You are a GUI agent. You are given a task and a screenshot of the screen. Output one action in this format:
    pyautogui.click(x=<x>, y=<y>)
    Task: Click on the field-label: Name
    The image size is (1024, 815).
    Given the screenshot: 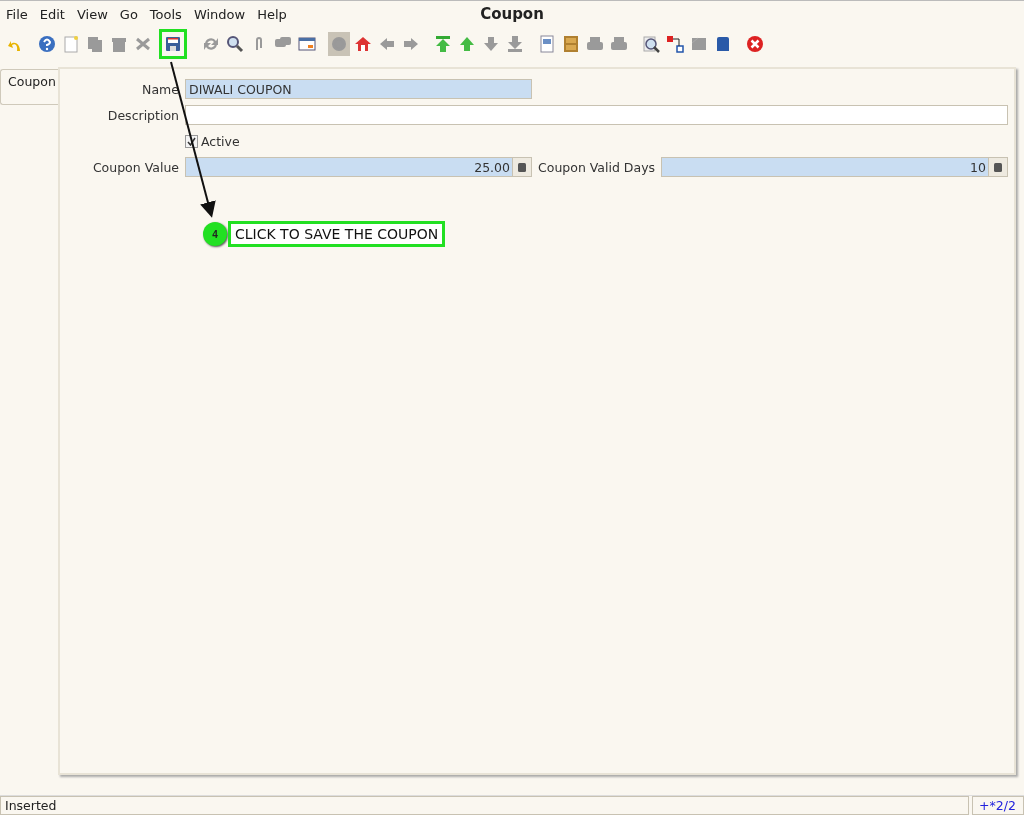 What is the action you would take?
    pyautogui.click(x=160, y=89)
    